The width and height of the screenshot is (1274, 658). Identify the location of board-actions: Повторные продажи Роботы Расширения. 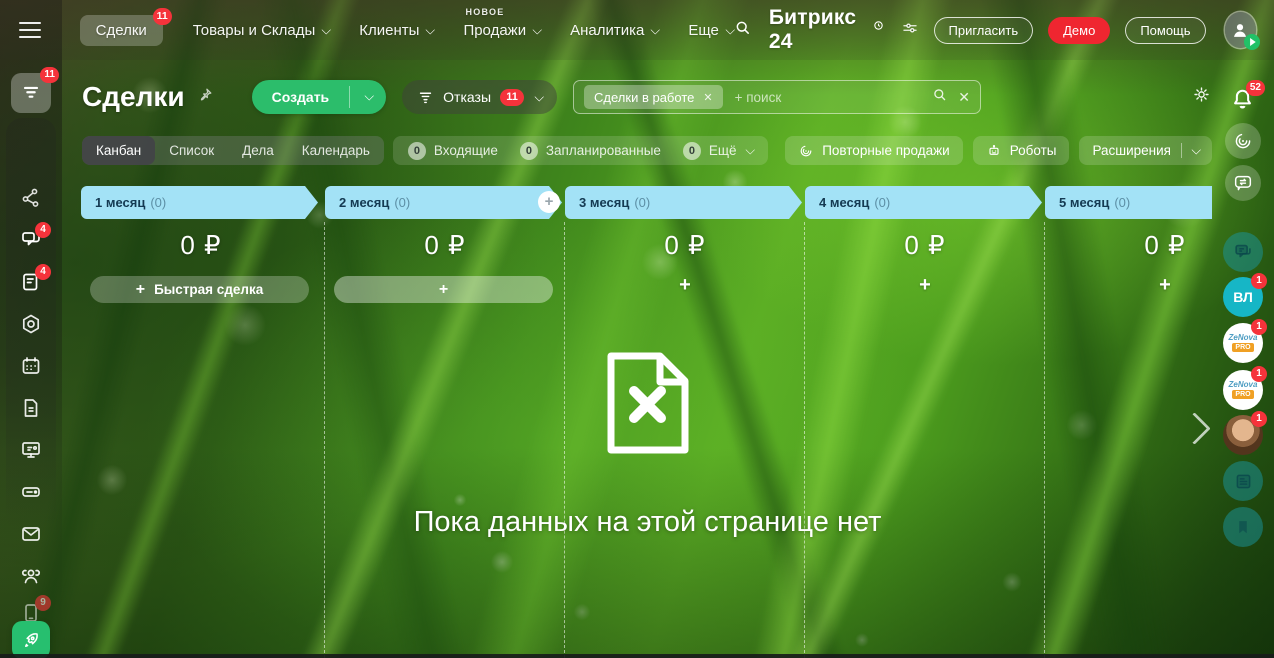
(998, 150).